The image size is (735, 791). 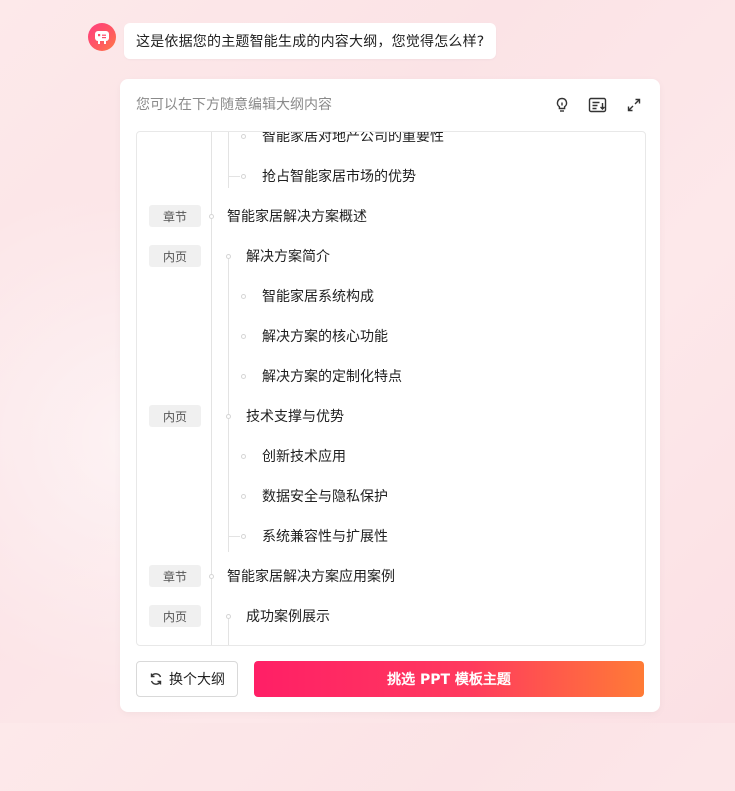 I want to click on sort-list-icon, so click(x=598, y=105).